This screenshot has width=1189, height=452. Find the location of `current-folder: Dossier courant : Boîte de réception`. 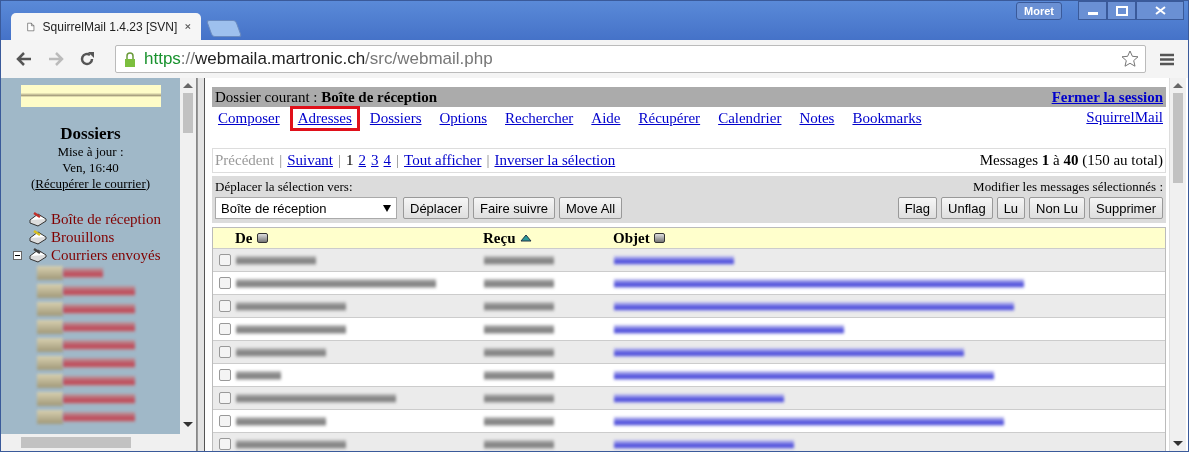

current-folder: Dossier courant : Boîte de réception is located at coordinates (326, 97).